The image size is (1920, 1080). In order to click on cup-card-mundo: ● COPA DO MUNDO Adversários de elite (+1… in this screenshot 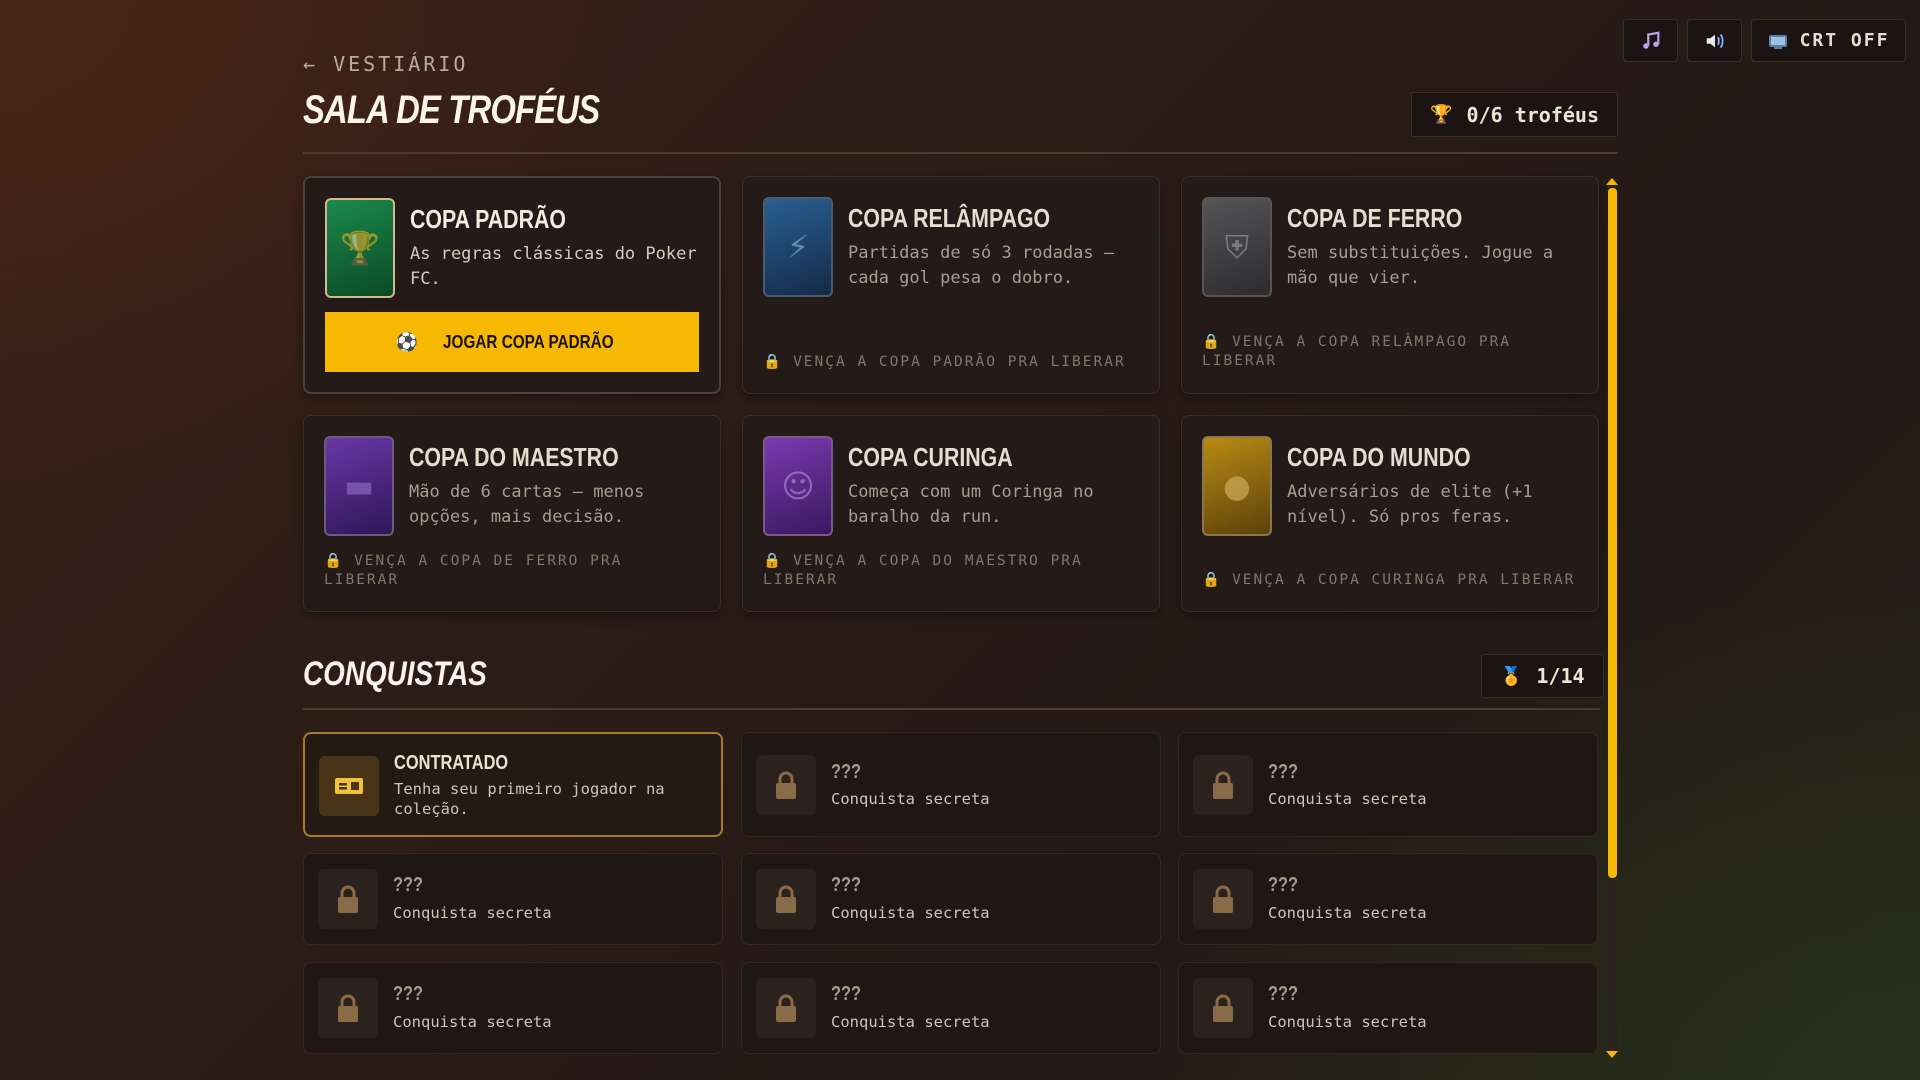, I will do `click(1390, 513)`.